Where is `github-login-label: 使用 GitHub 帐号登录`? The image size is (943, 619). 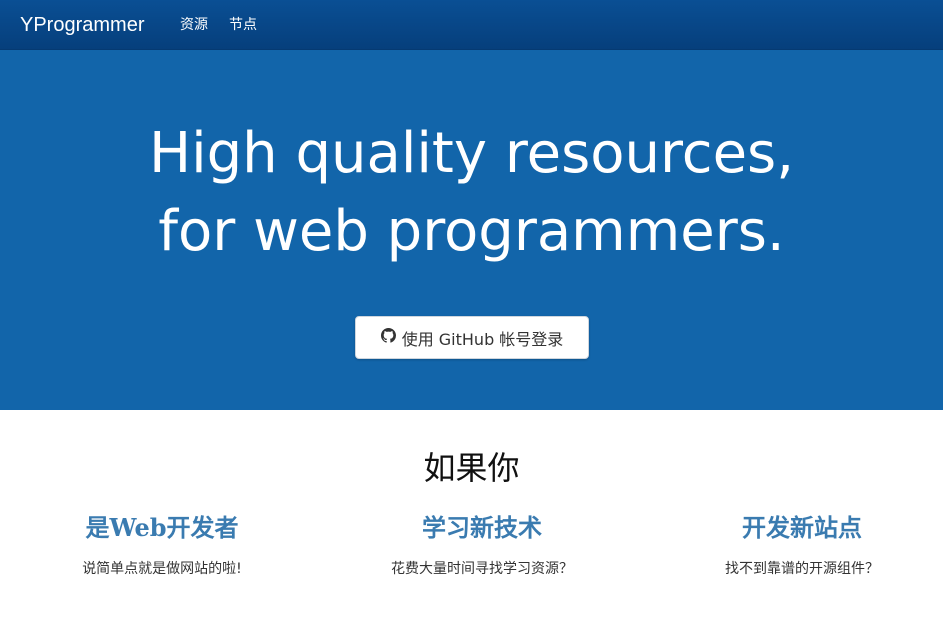 github-login-label: 使用 GitHub 帐号登录 is located at coordinates (482, 339).